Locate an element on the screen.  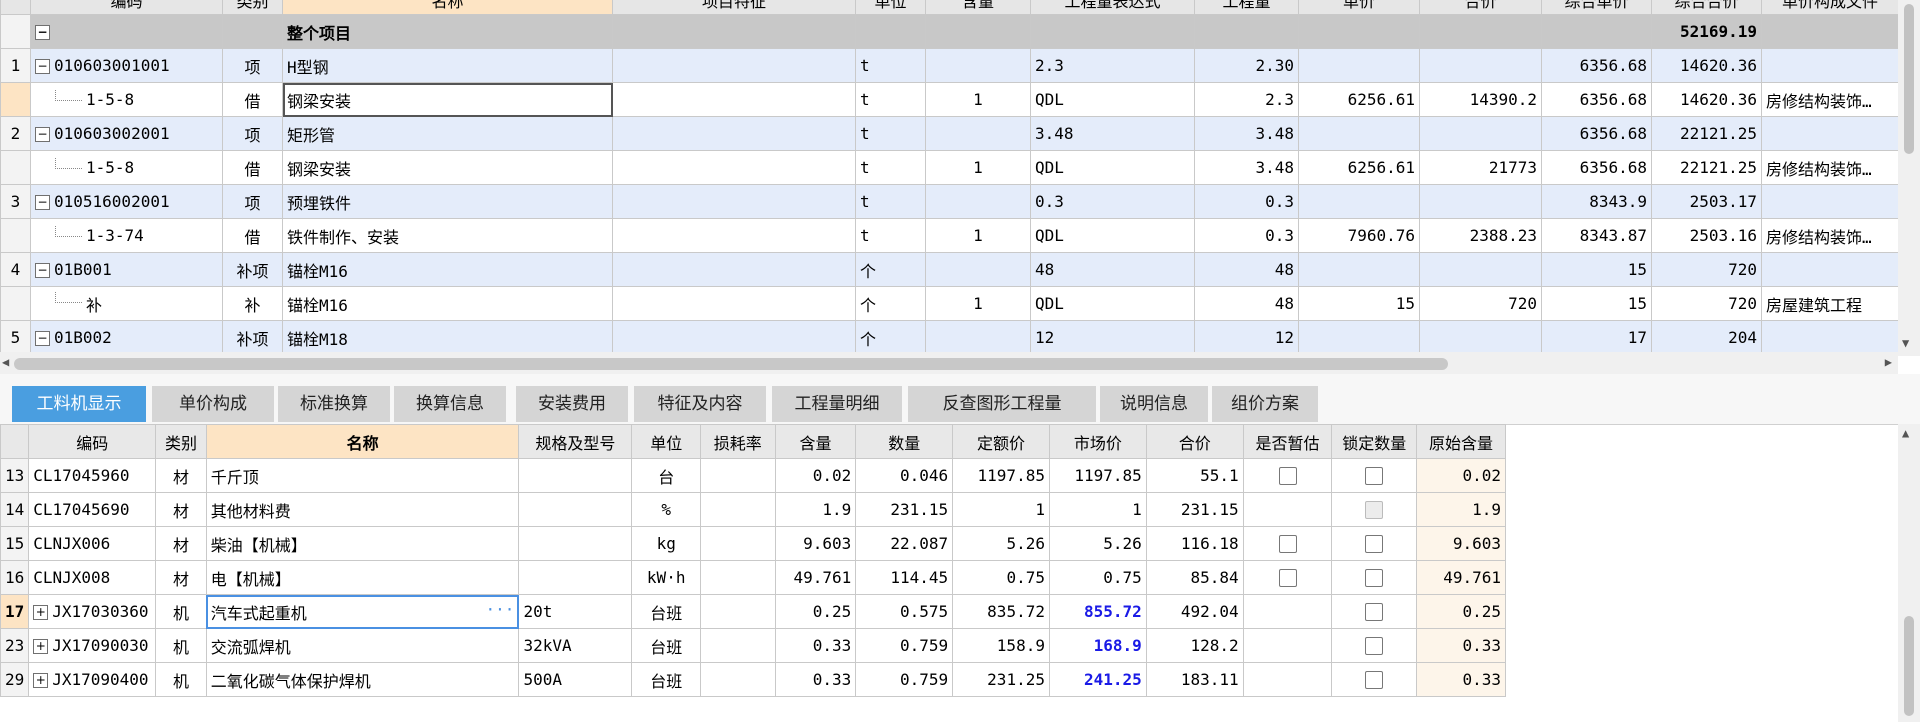
content-cell: 0.25 is located at coordinates (815, 611).